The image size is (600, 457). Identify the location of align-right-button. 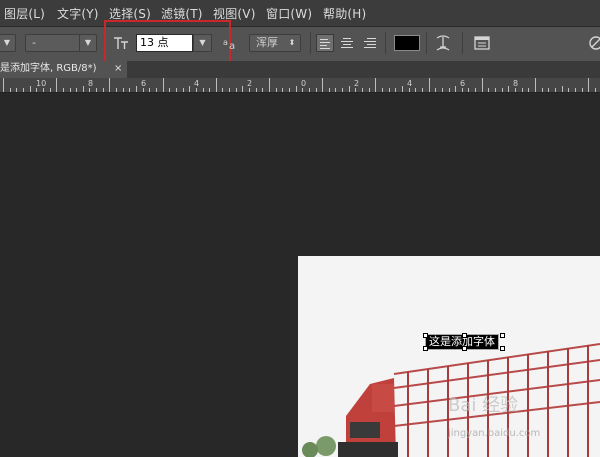
(370, 43).